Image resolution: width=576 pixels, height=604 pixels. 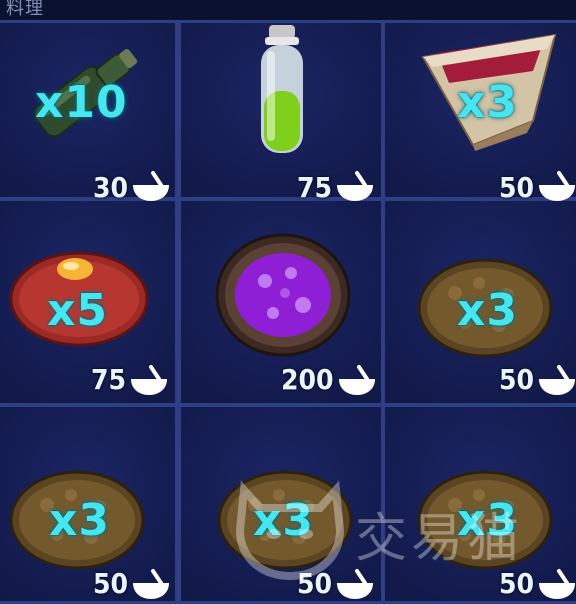 I want to click on cat-logo-icon, so click(x=290, y=525).